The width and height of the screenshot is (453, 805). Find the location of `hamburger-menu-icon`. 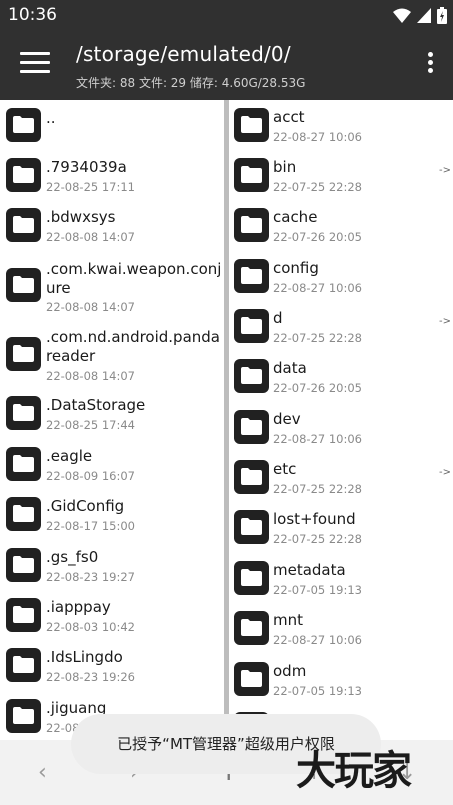

hamburger-menu-icon is located at coordinates (35, 65).